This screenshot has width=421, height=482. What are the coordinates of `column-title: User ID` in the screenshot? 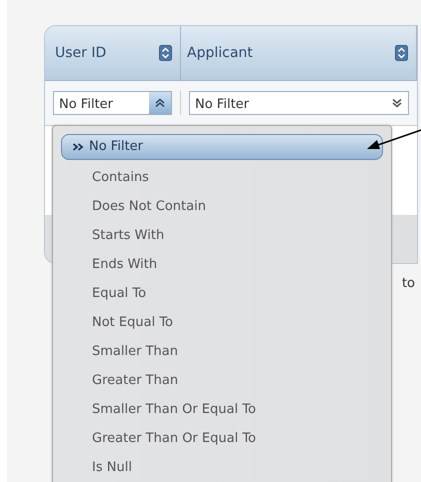 It's located at (80, 53).